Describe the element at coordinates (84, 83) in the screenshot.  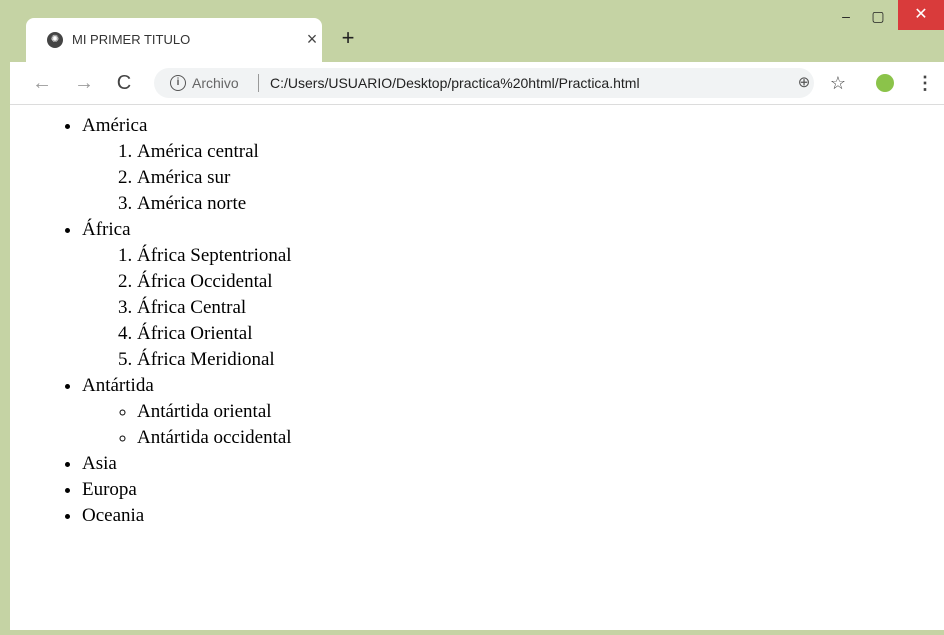
I see `forward-arrow-icon: →` at that location.